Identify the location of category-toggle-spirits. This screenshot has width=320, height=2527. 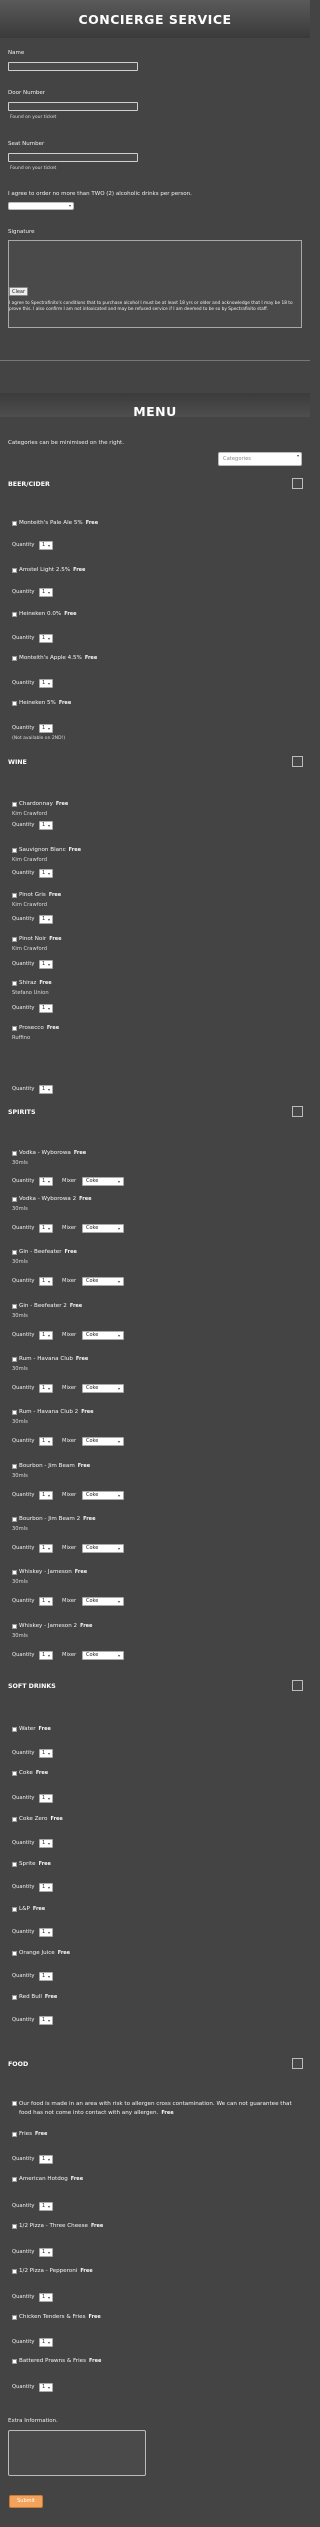
(297, 1111).